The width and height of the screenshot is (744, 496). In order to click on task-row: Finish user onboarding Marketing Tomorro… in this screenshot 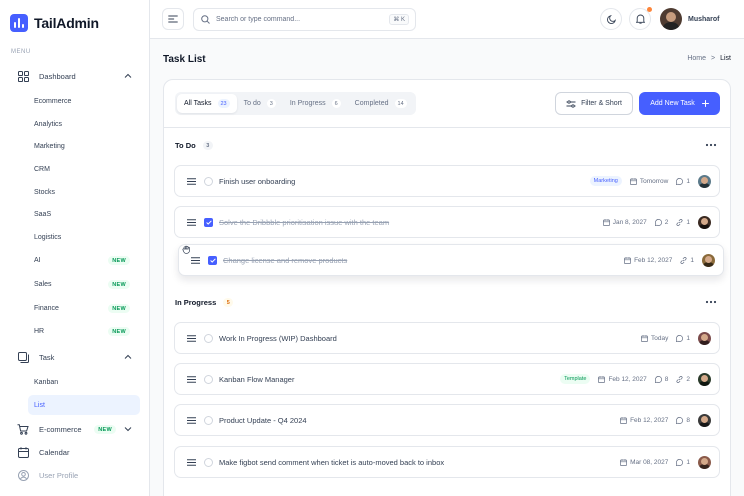, I will do `click(447, 181)`.